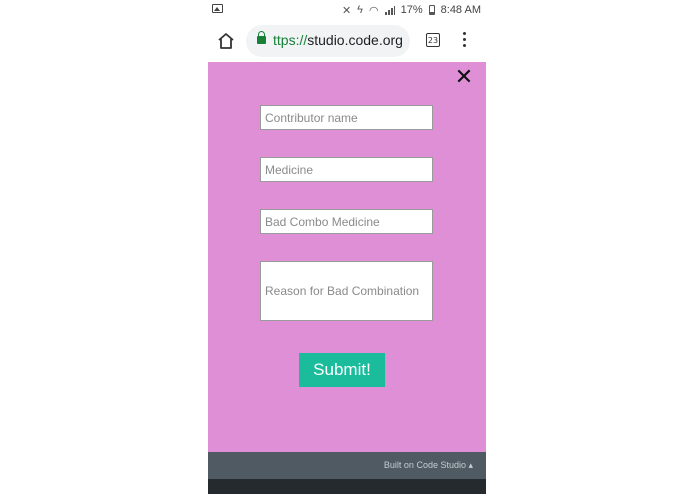 This screenshot has height=494, width=695. I want to click on home-icon, so click(226, 41).